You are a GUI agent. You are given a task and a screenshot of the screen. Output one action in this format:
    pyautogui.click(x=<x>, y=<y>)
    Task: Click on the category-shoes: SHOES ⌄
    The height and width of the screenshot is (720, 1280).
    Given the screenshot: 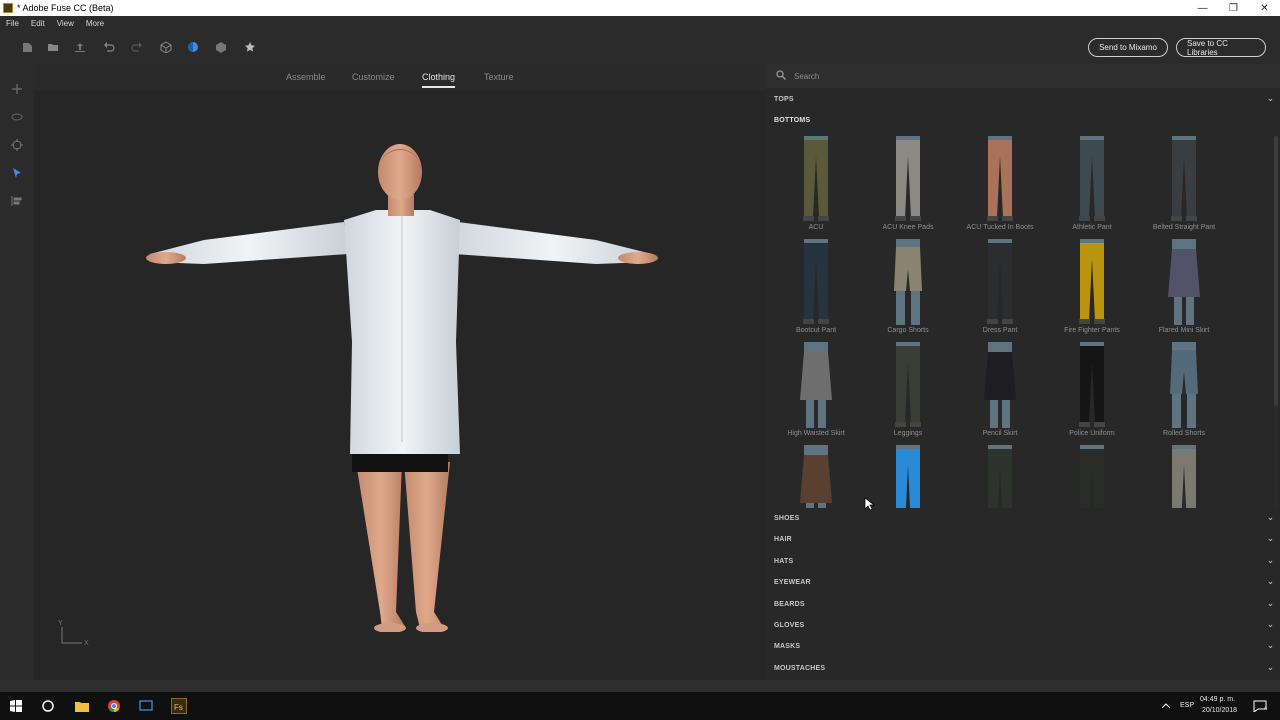 What is the action you would take?
    pyautogui.click(x=1023, y=518)
    